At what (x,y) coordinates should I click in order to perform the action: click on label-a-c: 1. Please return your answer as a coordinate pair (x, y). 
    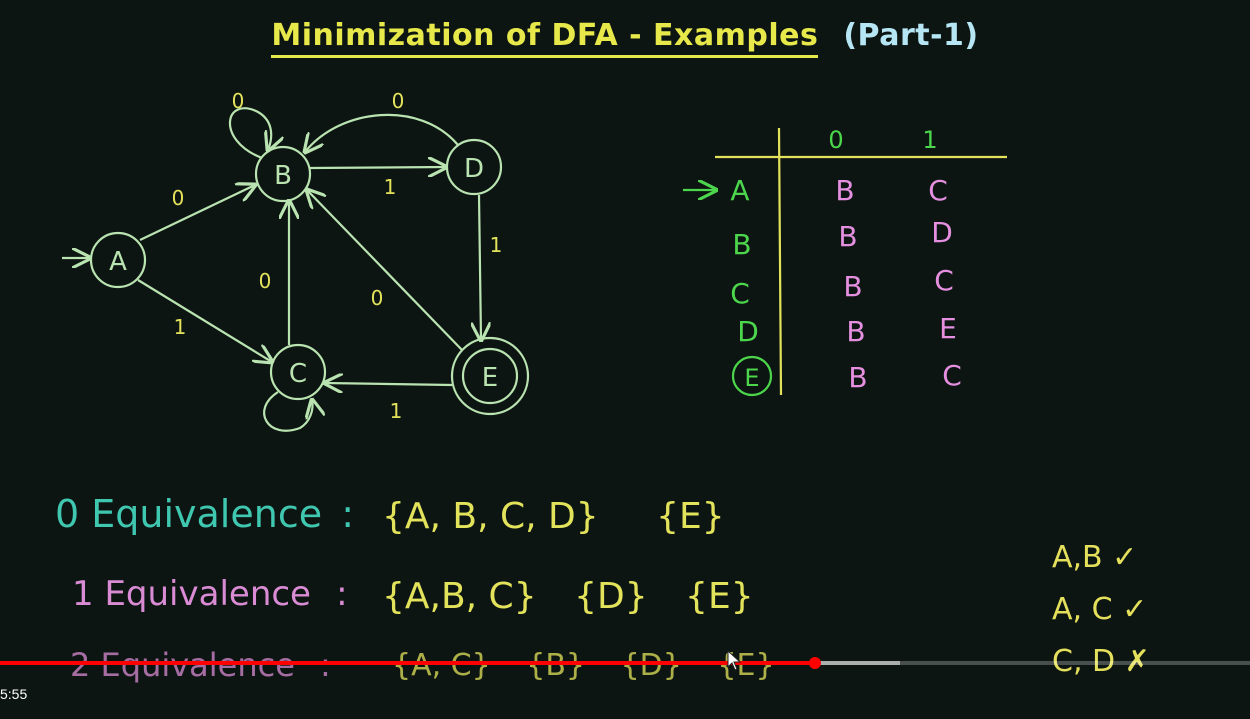
    Looking at the image, I should click on (180, 327).